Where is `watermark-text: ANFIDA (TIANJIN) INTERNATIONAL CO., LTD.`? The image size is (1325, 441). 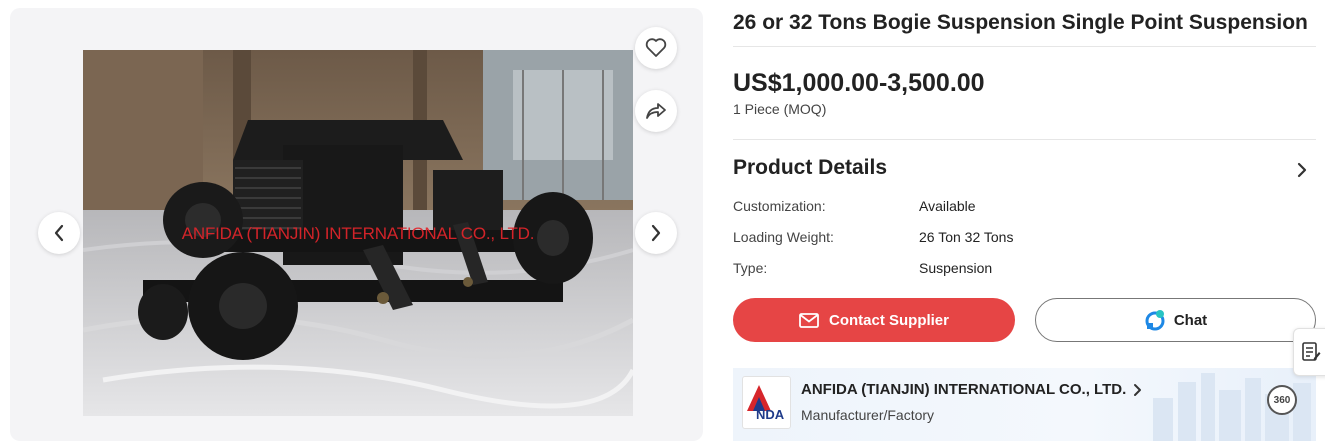 watermark-text: ANFIDA (TIANJIN) INTERNATIONAL CO., LTD. is located at coordinates (358, 233).